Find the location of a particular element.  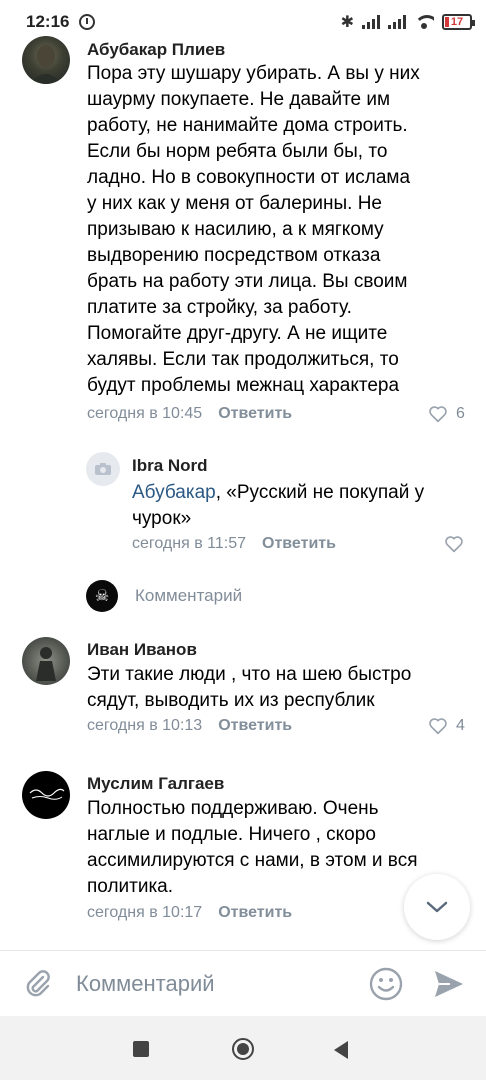

comment-meta: сегодня в 10:45 Ответить is located at coordinates (189, 414).